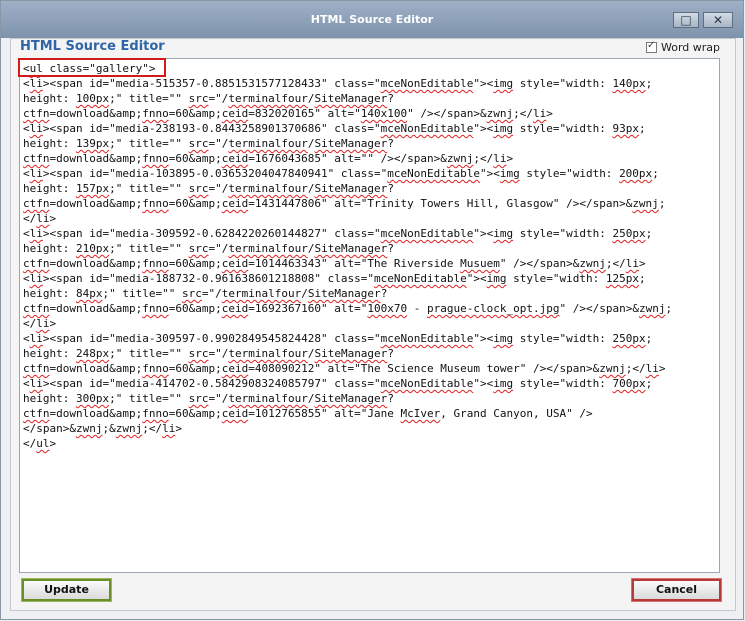 The image size is (745, 621). What do you see at coordinates (691, 47) in the screenshot?
I see `word-wrap-label: Word wrap` at bounding box center [691, 47].